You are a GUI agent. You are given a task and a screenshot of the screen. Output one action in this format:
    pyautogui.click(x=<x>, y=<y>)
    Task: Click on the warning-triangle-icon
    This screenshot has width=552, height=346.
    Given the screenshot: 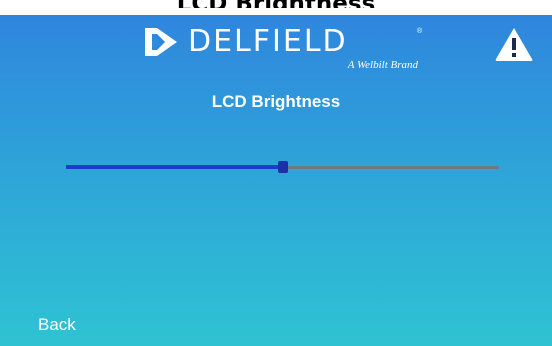 What is the action you would take?
    pyautogui.click(x=514, y=44)
    